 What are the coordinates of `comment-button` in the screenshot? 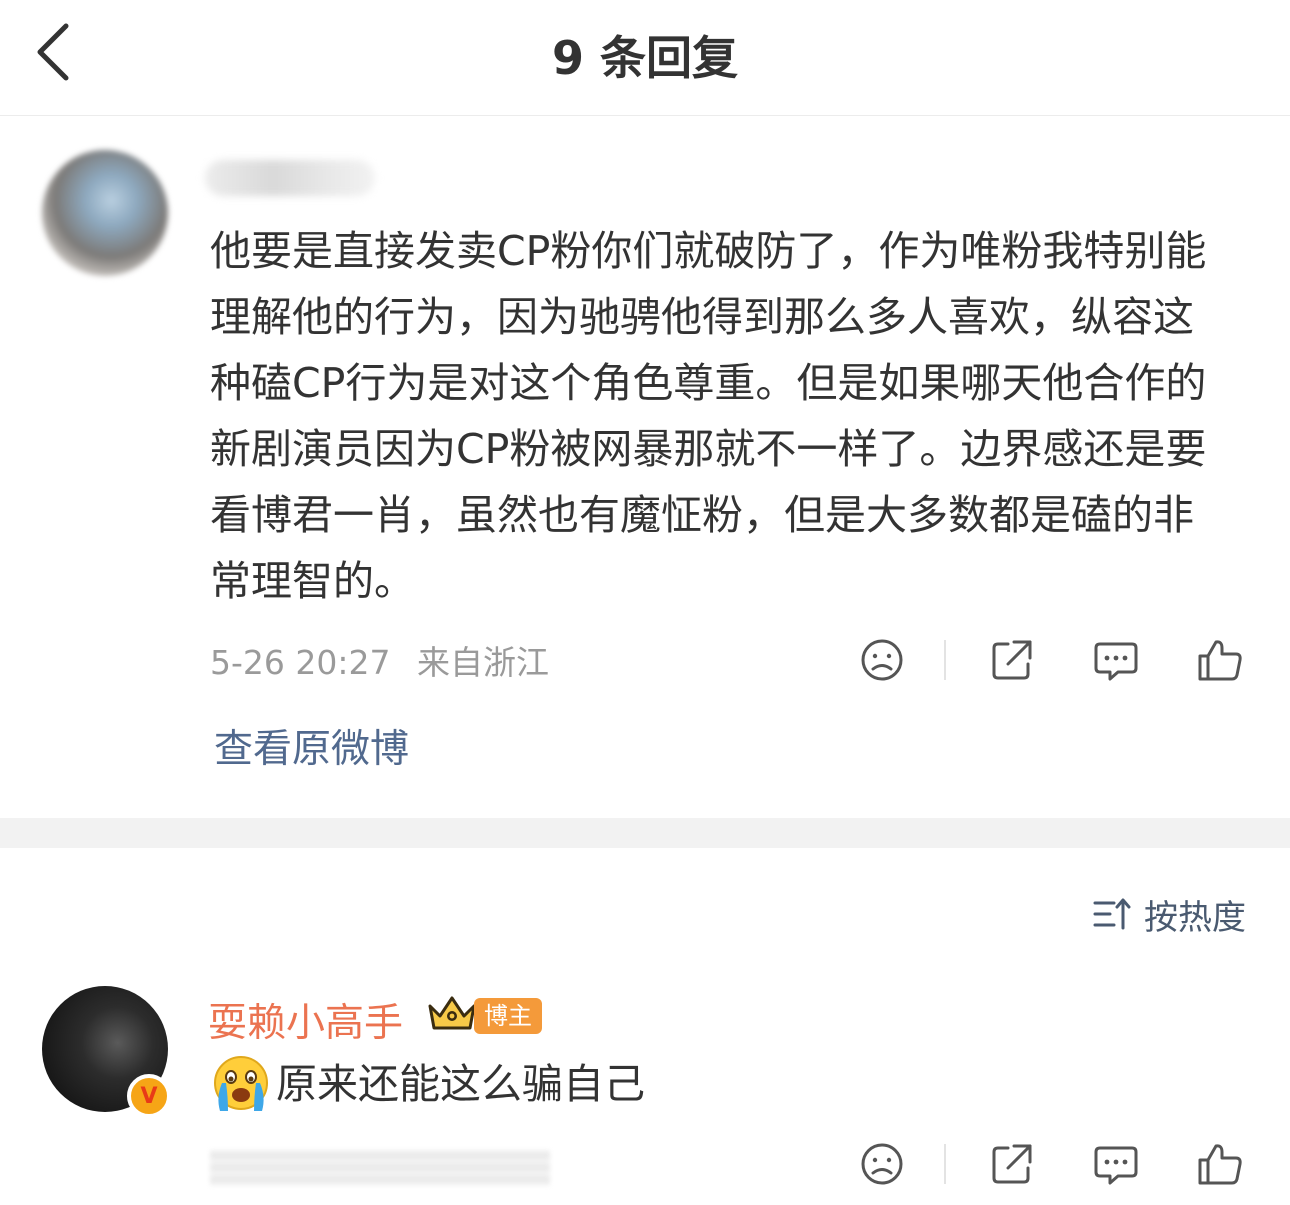 It's located at (1116, 660).